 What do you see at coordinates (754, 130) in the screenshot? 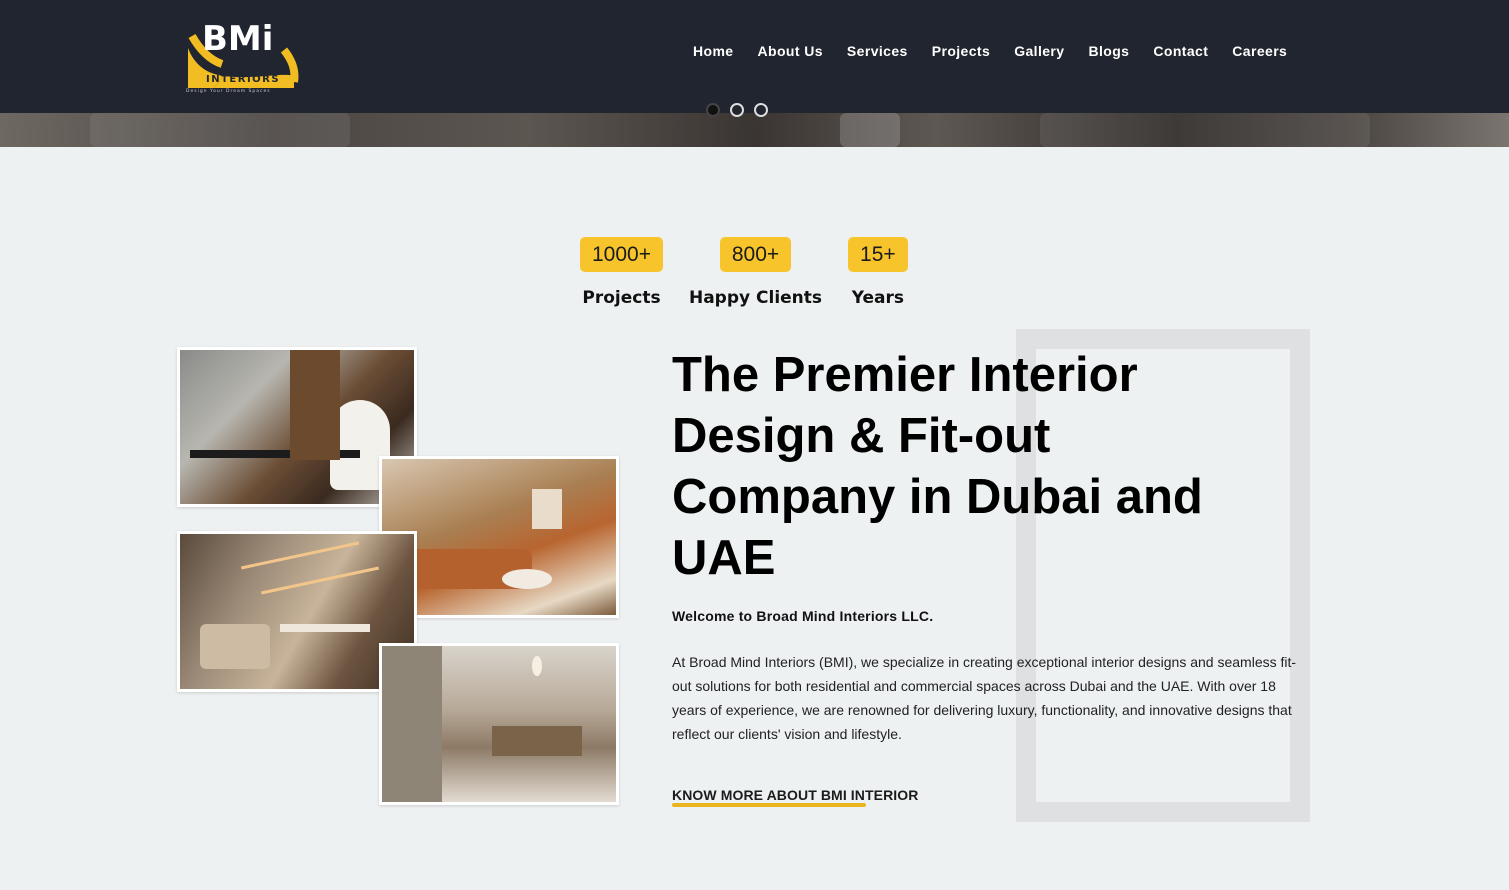
I see `hero-slider-image` at bounding box center [754, 130].